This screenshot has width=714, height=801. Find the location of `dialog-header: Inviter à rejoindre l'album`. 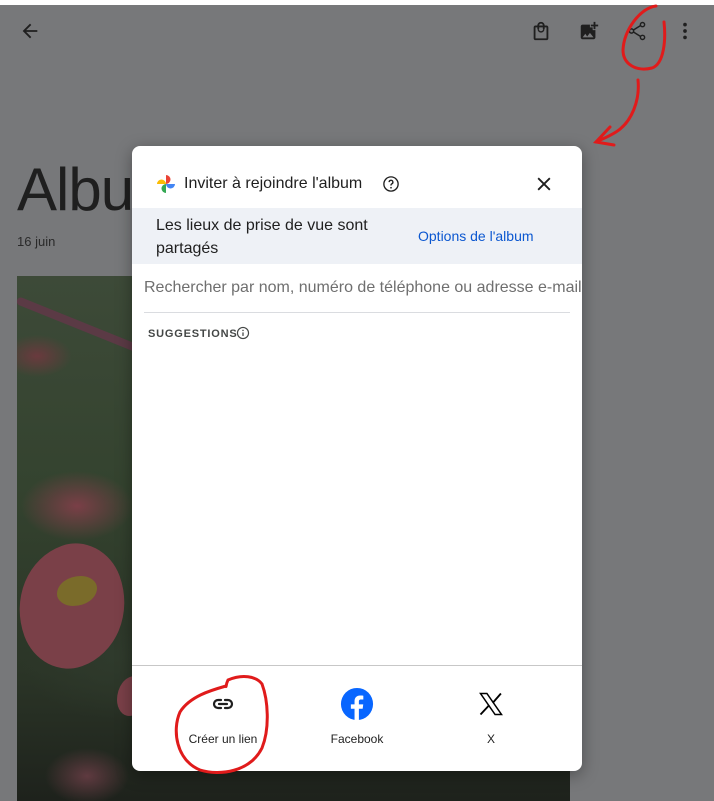

dialog-header: Inviter à rejoindre l'album is located at coordinates (357, 177).